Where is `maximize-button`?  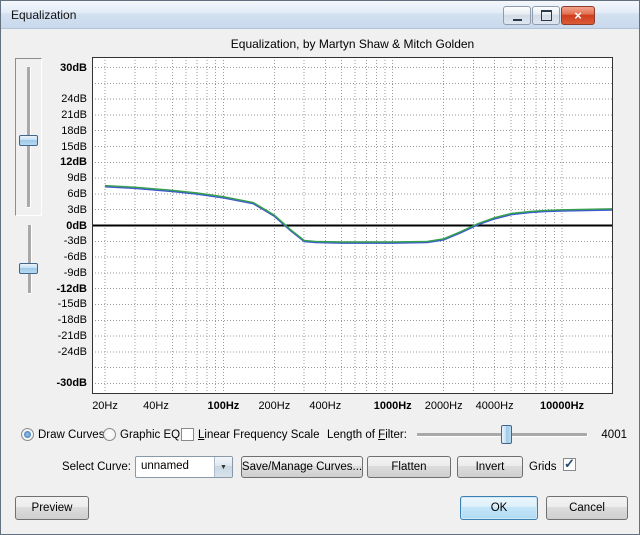
maximize-button is located at coordinates (546, 15).